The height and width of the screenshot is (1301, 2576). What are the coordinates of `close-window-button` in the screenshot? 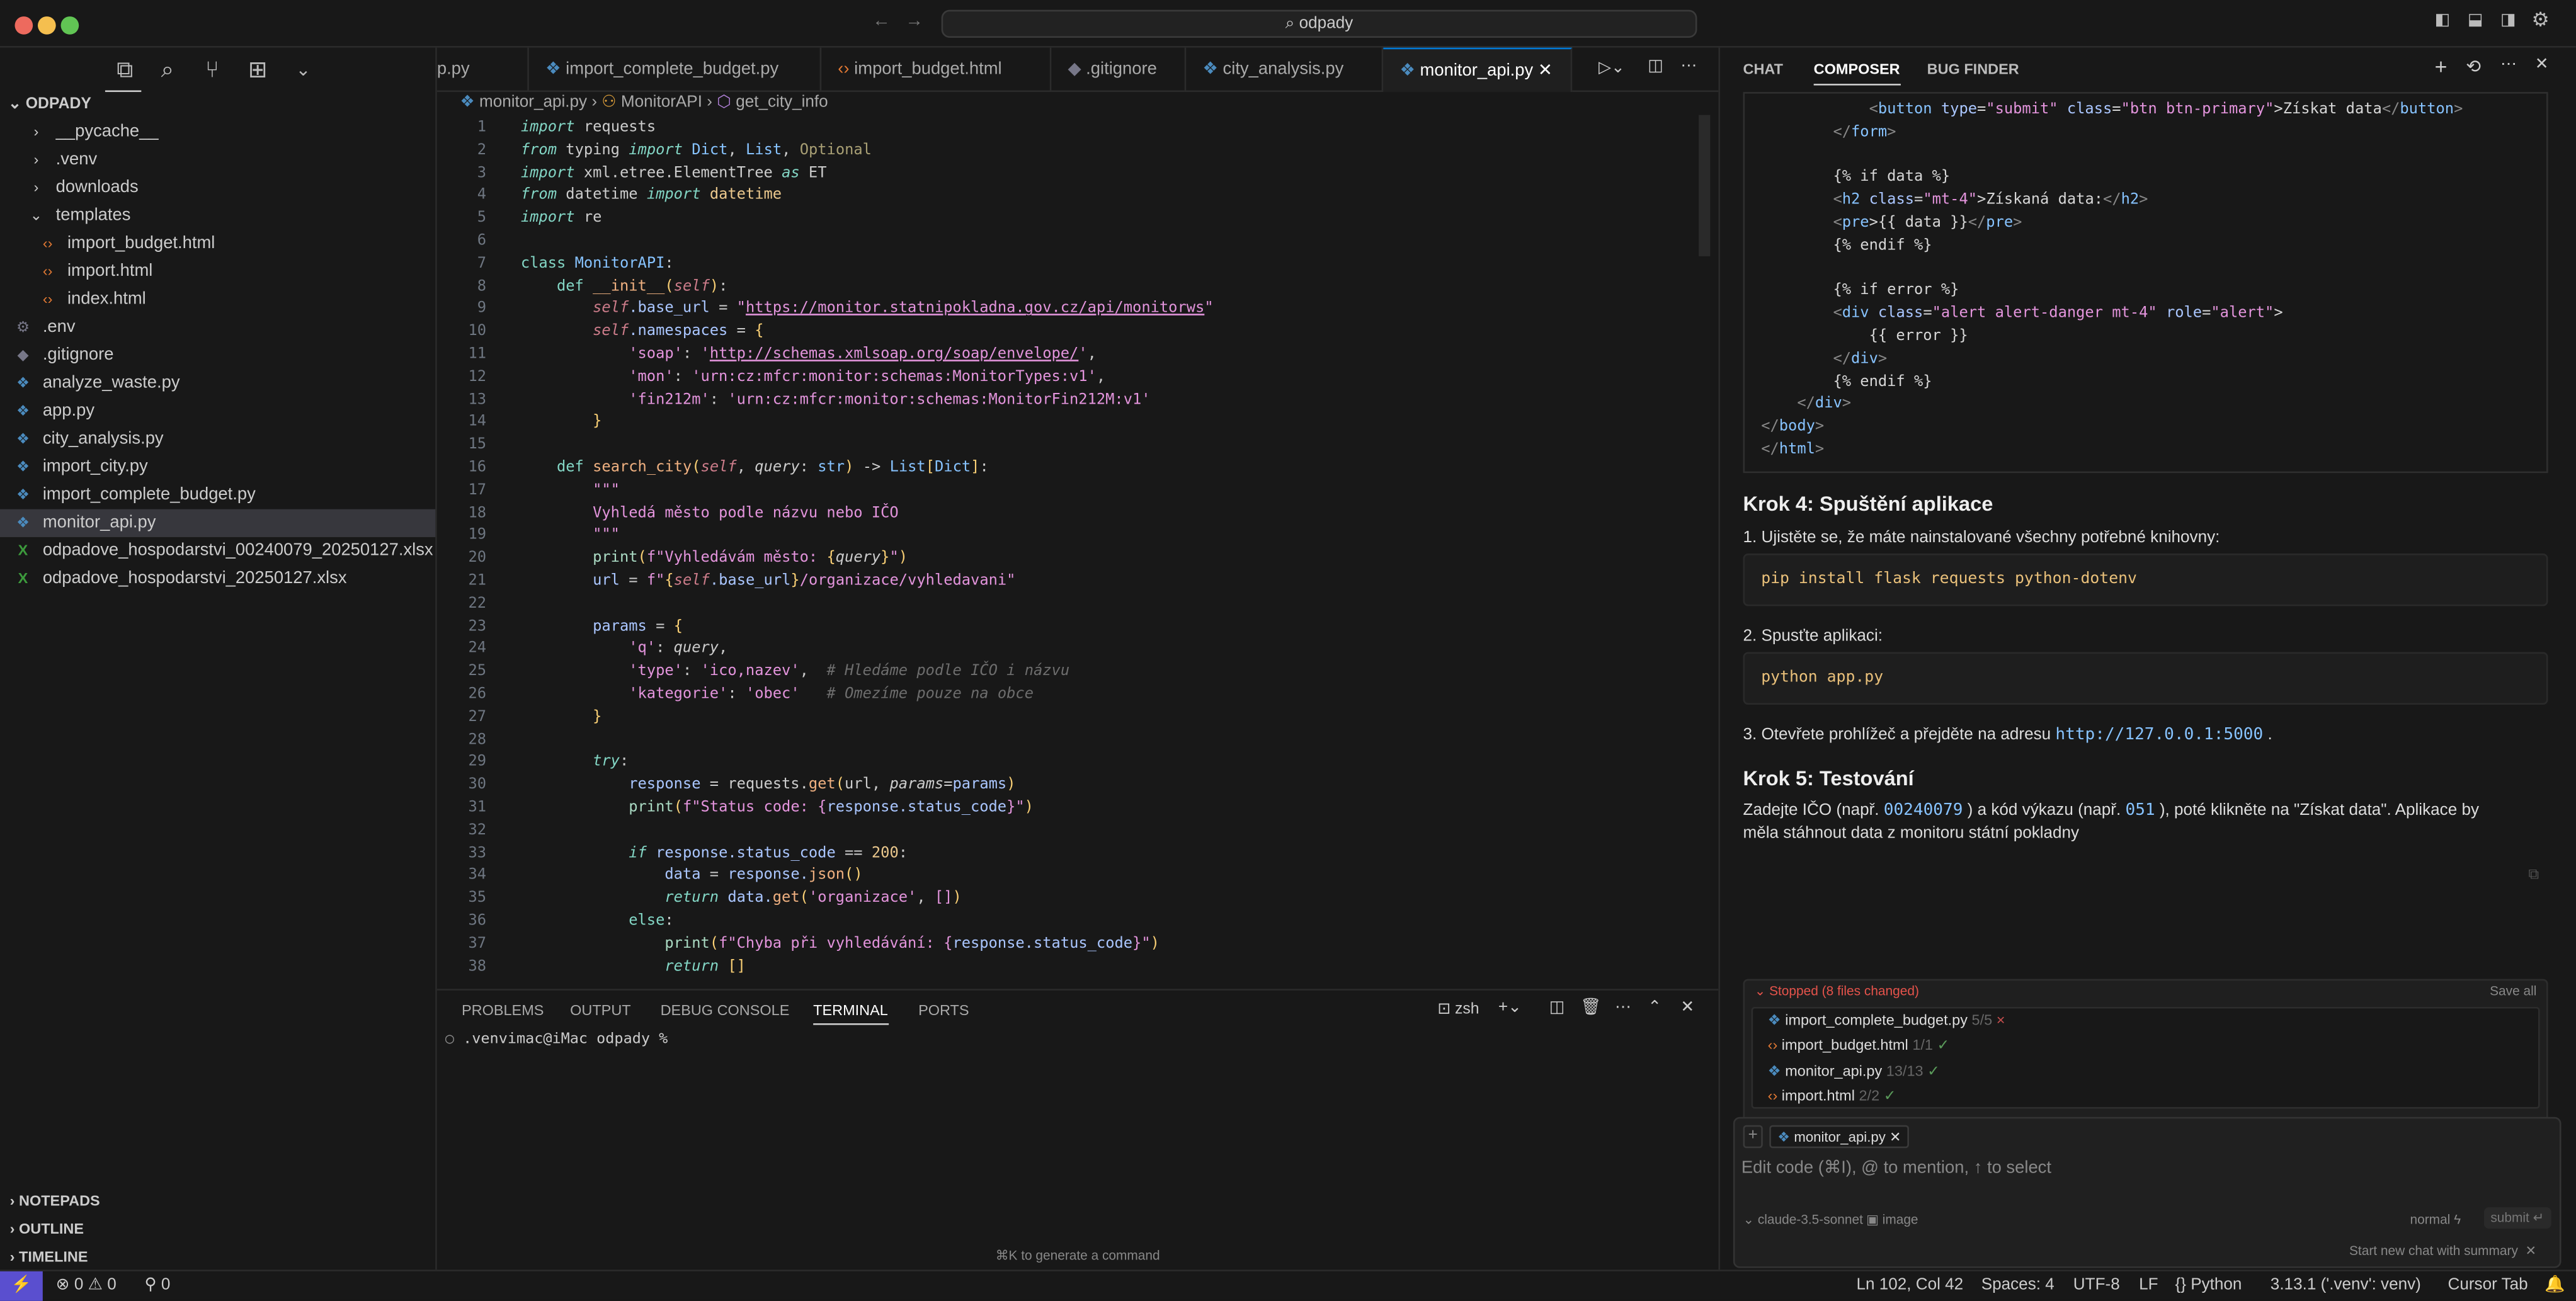 It's located at (23, 26).